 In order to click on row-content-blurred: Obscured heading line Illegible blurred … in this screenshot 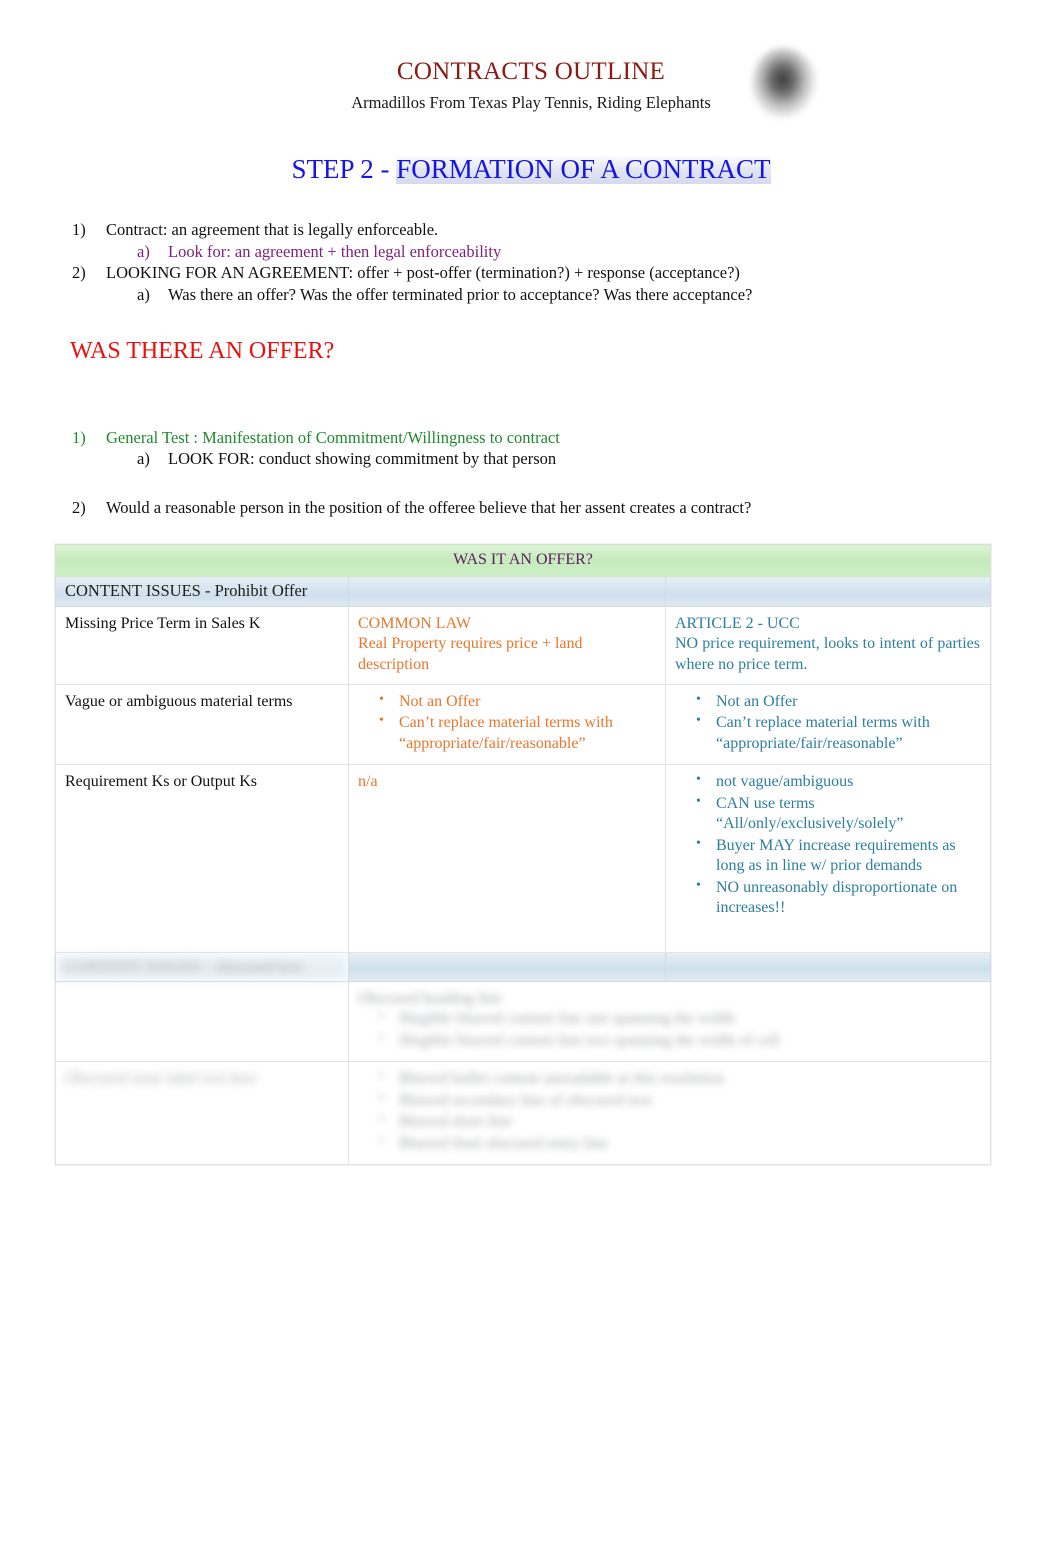, I will do `click(669, 1021)`.